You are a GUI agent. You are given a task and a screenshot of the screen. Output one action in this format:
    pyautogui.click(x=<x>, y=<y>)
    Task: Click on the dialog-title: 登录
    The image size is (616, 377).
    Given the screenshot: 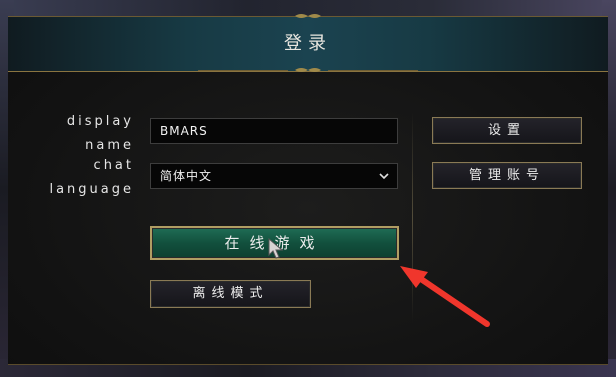 What is the action you would take?
    pyautogui.click(x=308, y=43)
    